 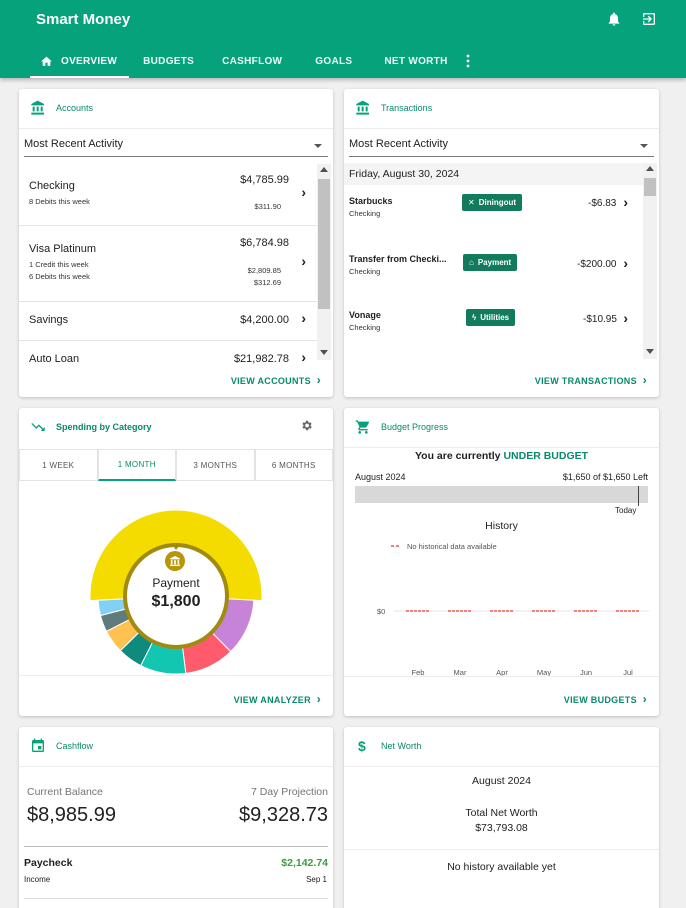 I want to click on tab-label: CASHFLOW, so click(x=252, y=61).